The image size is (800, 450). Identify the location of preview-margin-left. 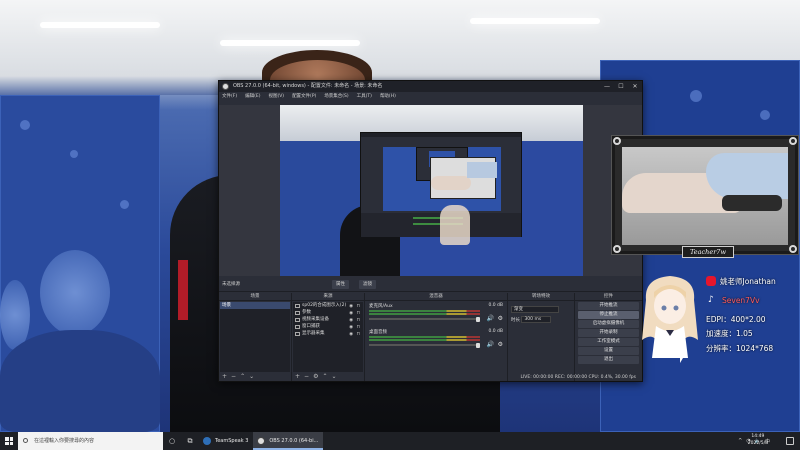
(249, 190).